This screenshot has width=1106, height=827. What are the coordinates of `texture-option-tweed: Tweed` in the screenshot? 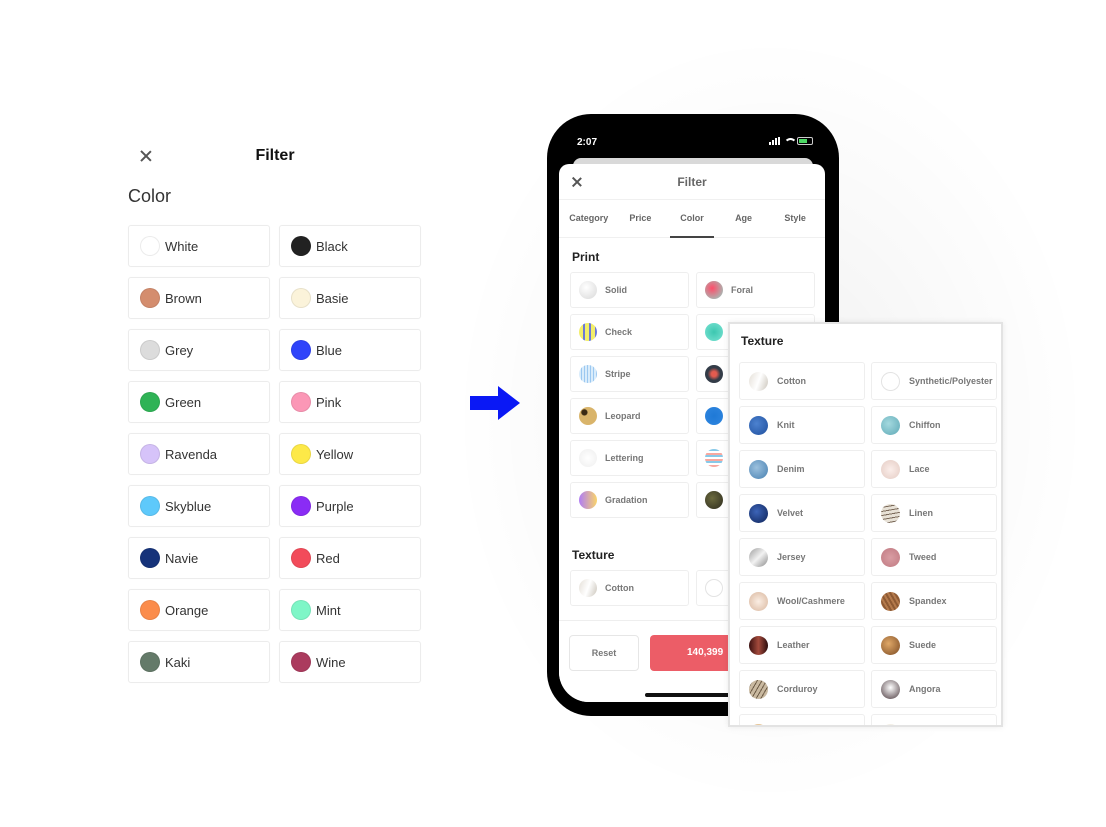 It's located at (934, 557).